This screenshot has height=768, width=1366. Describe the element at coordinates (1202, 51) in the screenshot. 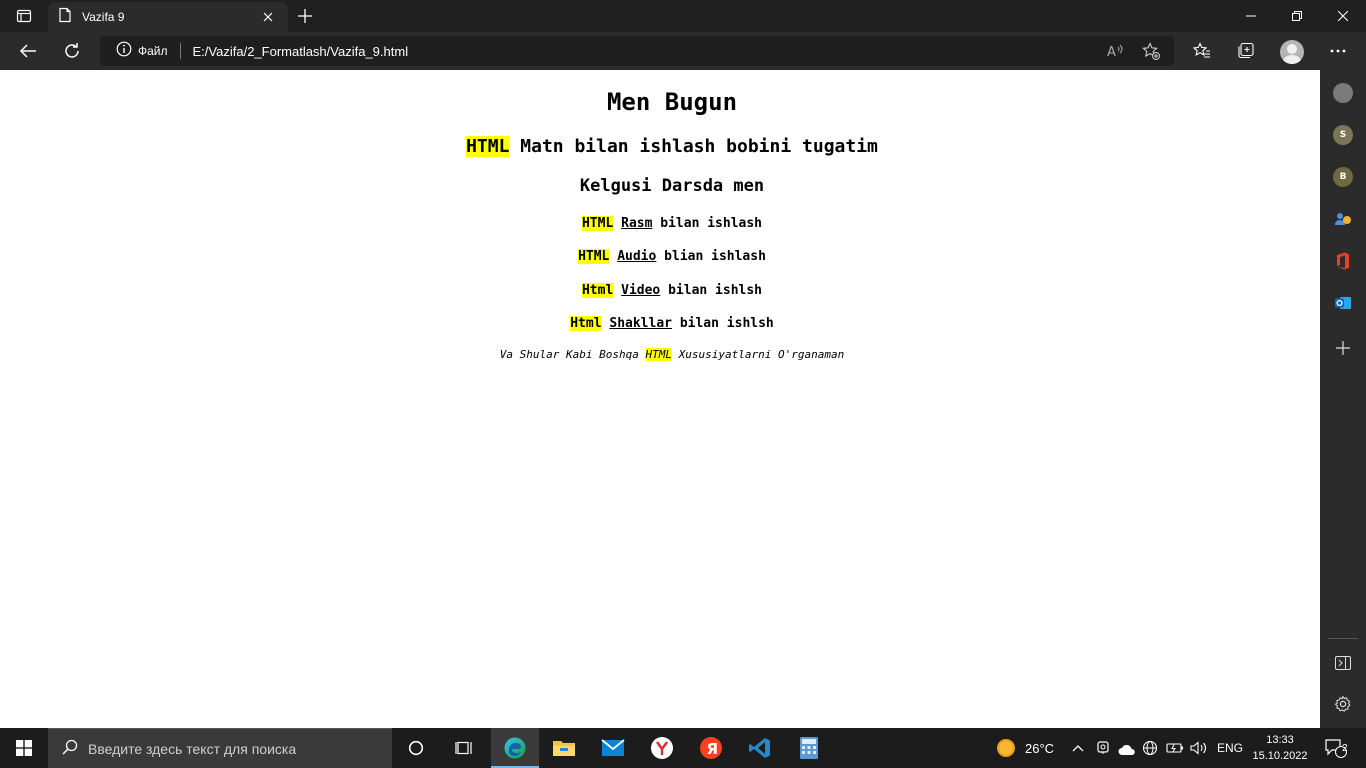

I see `favorites-icon` at that location.